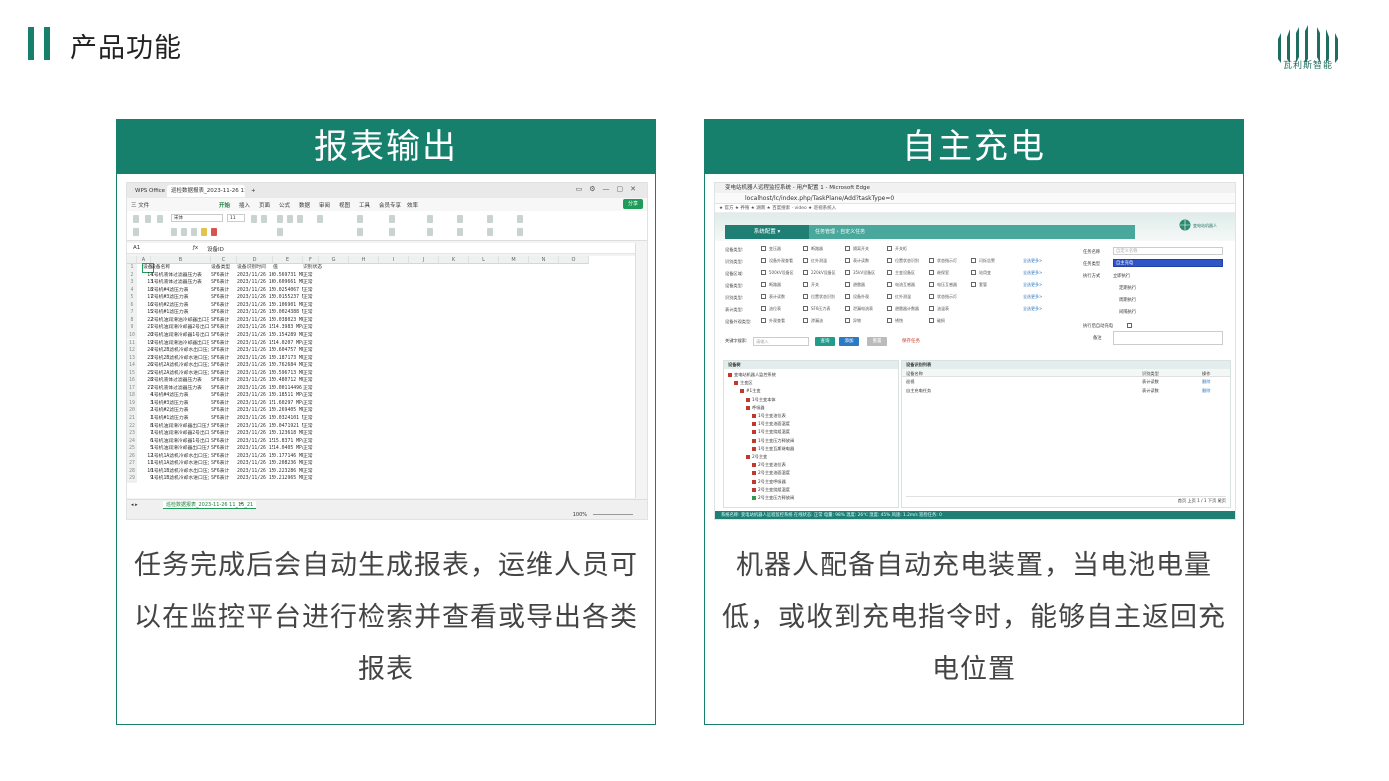 The image size is (1389, 781). Describe the element at coordinates (849, 341) in the screenshot. I see `add-button: 添加` at that location.